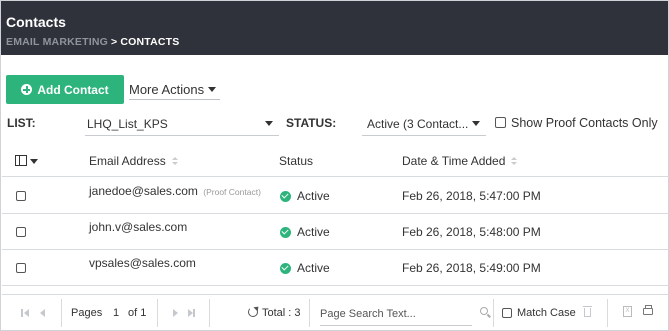  Describe the element at coordinates (335, 161) in the screenshot. I see `table-header: Email Address Status Date & Time Added` at that location.